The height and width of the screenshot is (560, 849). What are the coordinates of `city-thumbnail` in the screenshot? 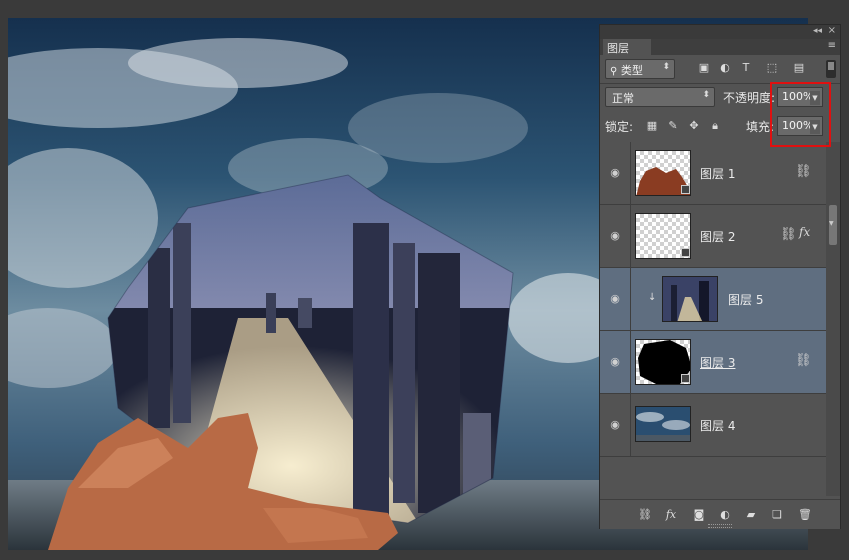 It's located at (690, 299).